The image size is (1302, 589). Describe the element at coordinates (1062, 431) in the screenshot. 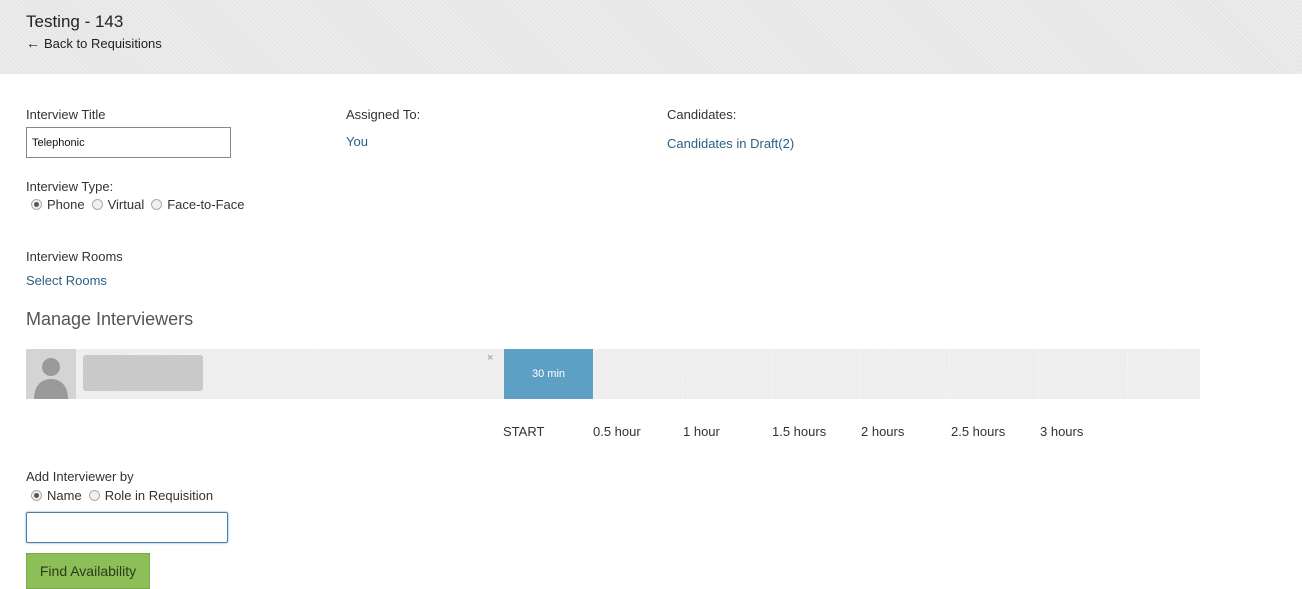

I see `timeline-tick: 3 hours` at that location.